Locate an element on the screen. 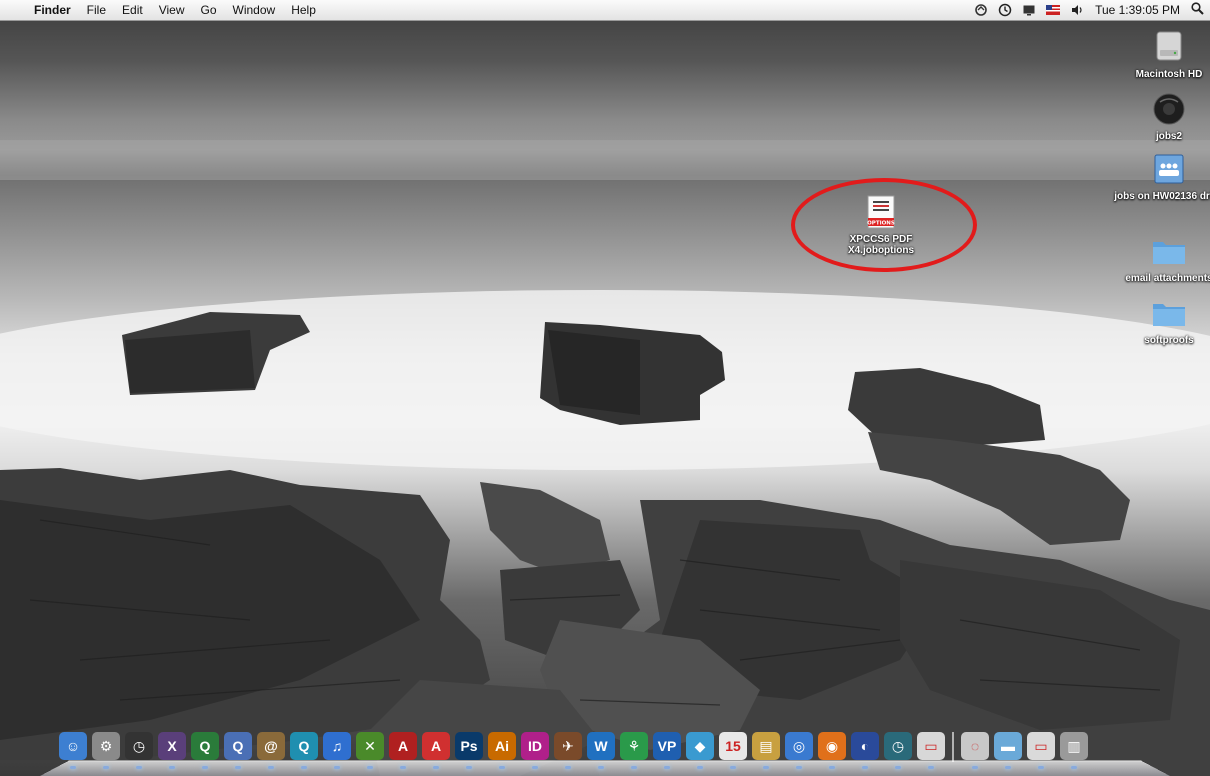 This screenshot has width=1210, height=776. dock-item-safari: ◎ is located at coordinates (799, 749).